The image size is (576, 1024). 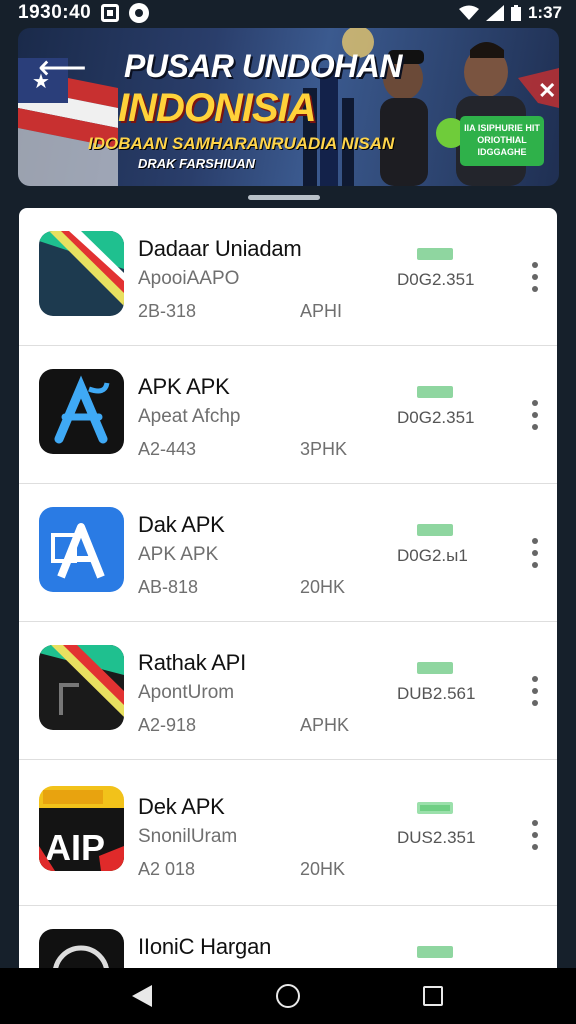 What do you see at coordinates (196, 163) in the screenshot?
I see `banner-tagline: DRAK FARSHIUAN` at bounding box center [196, 163].